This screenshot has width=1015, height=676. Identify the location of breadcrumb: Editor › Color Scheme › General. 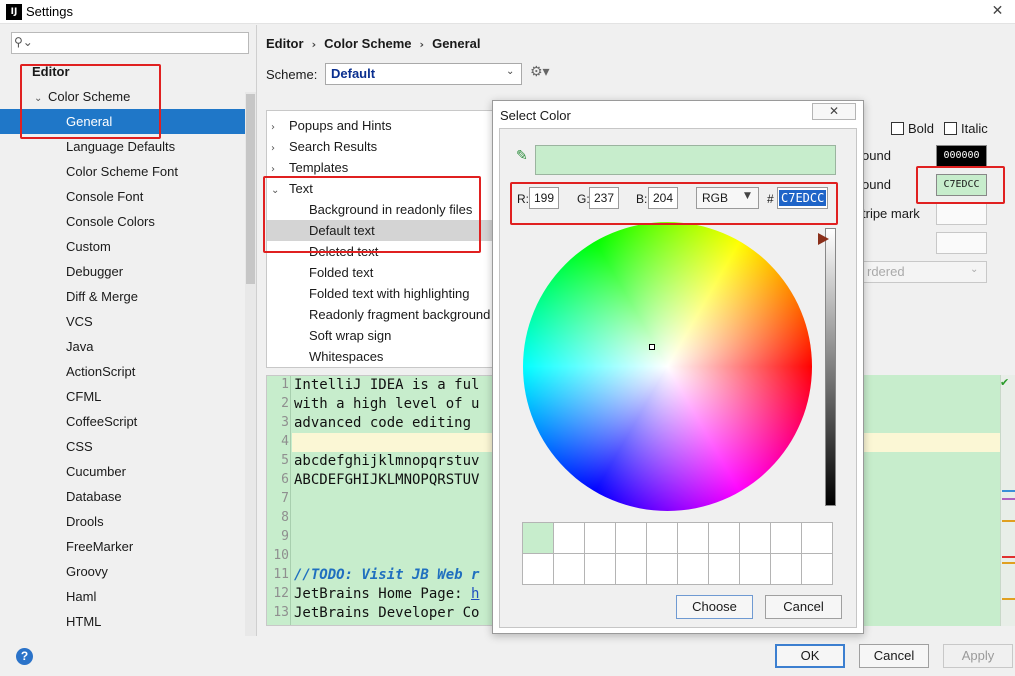
(373, 43).